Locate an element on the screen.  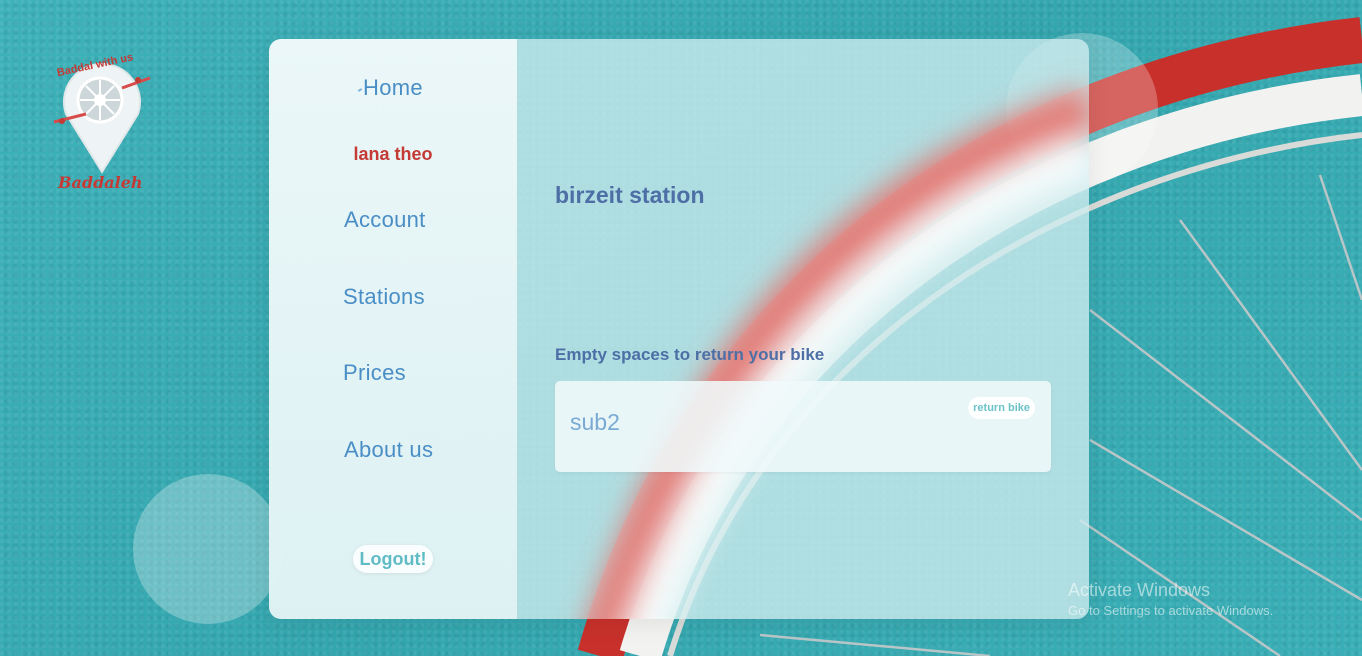
logout-button: Logout! is located at coordinates (393, 559).